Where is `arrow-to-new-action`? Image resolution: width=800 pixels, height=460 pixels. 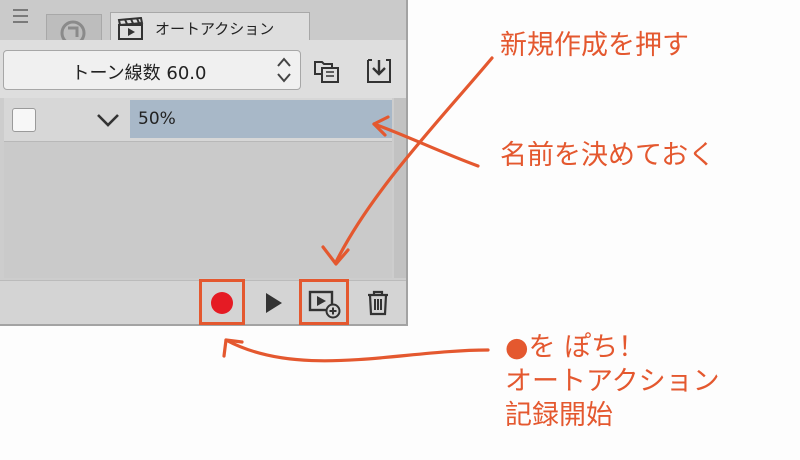
arrow-to-new-action is located at coordinates (414, 160).